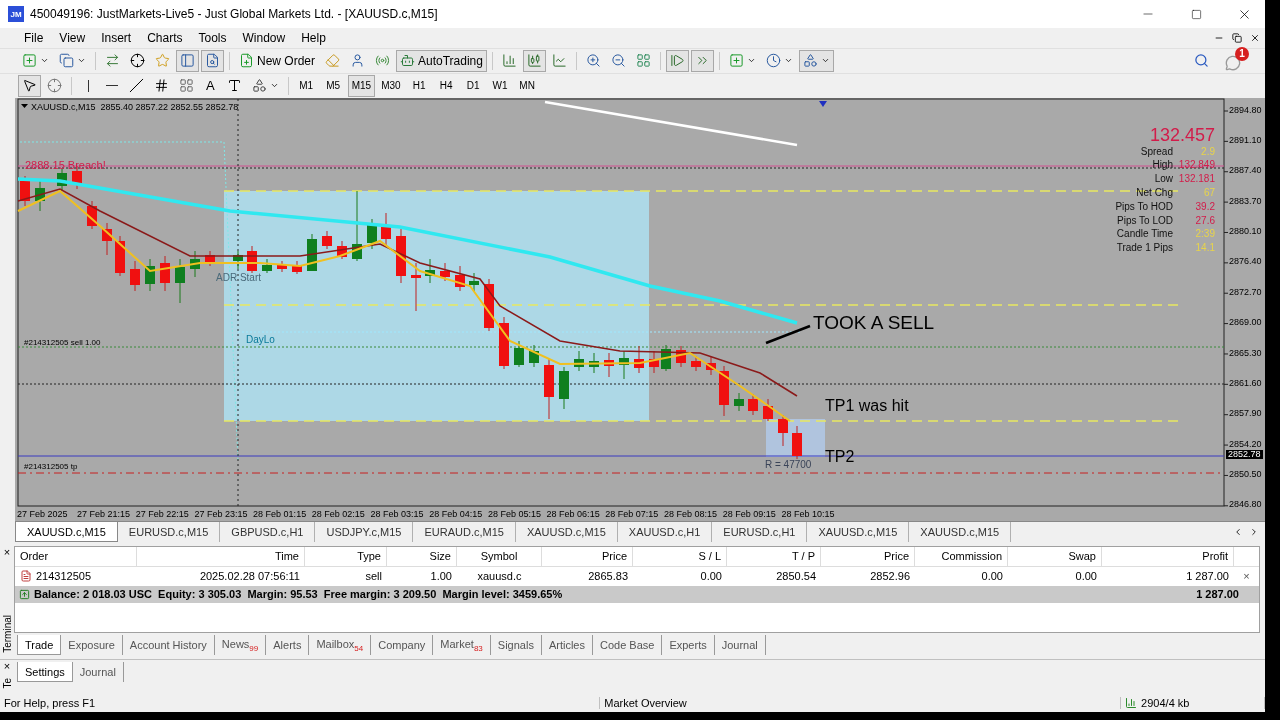 Image resolution: width=1280 pixels, height=720 pixels. I want to click on chart-tab: GBPUSD.c,H1, so click(268, 532).